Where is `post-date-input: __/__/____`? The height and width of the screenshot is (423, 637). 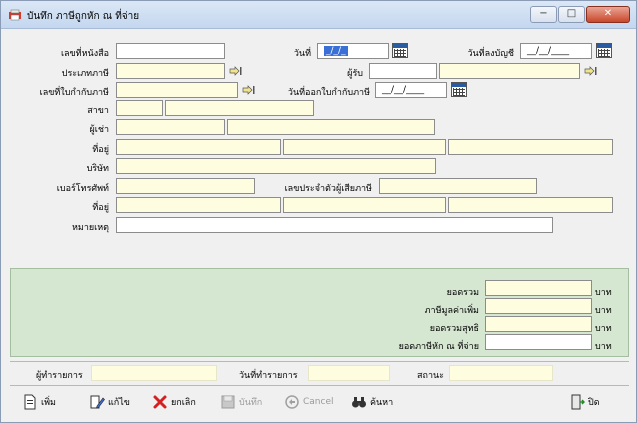
post-date-input: __/__/____ is located at coordinates (556, 51).